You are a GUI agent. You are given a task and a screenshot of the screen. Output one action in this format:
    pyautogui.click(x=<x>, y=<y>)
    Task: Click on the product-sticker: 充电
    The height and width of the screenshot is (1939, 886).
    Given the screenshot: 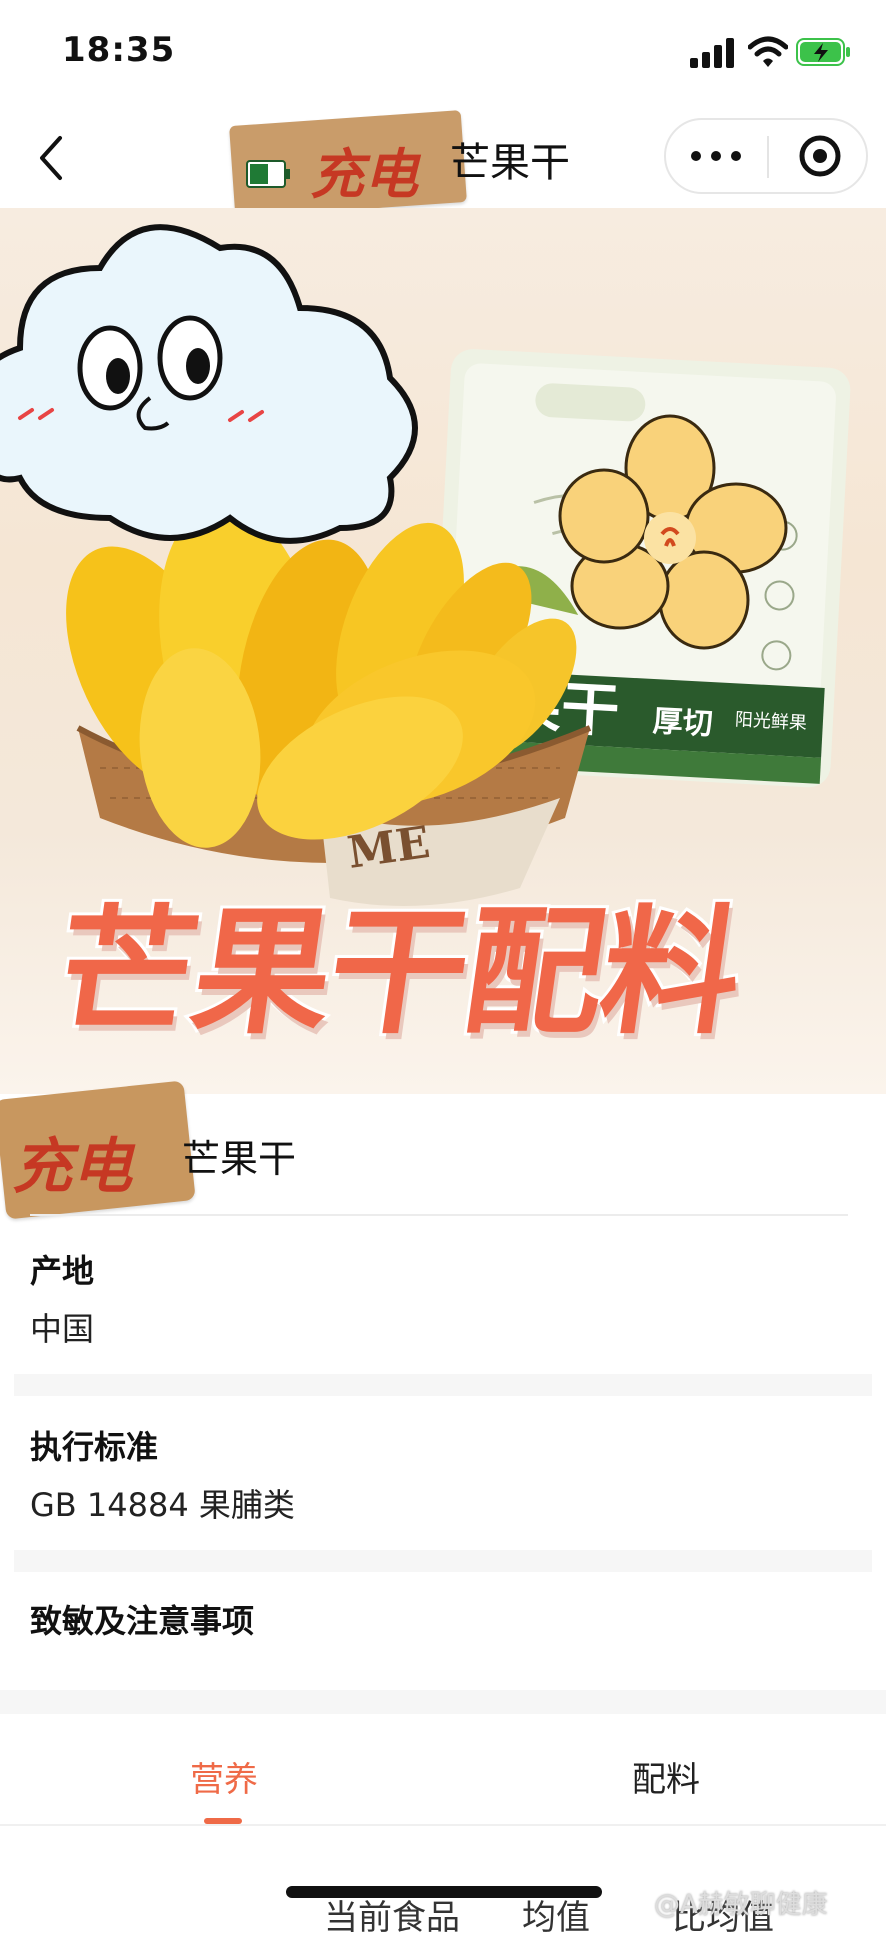 What is the action you would take?
    pyautogui.click(x=98, y=1150)
    